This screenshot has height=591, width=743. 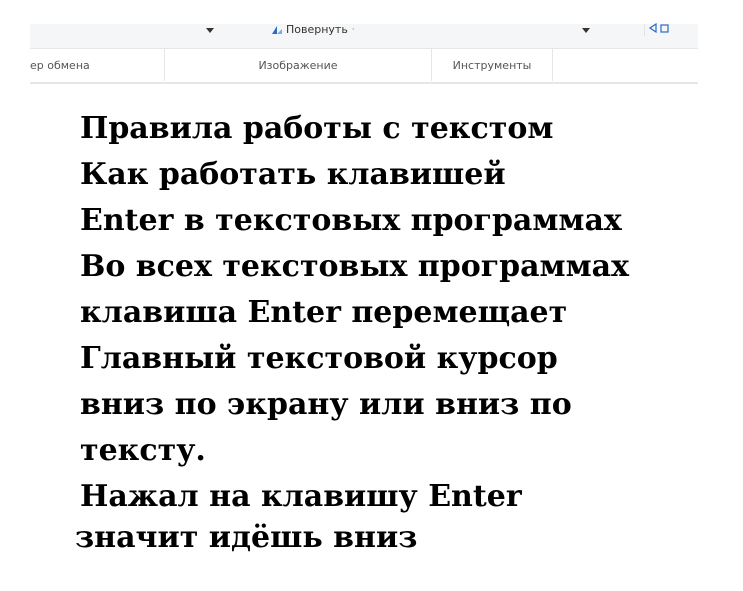 I want to click on clipboard-group-label: ер обмена, so click(x=60, y=65).